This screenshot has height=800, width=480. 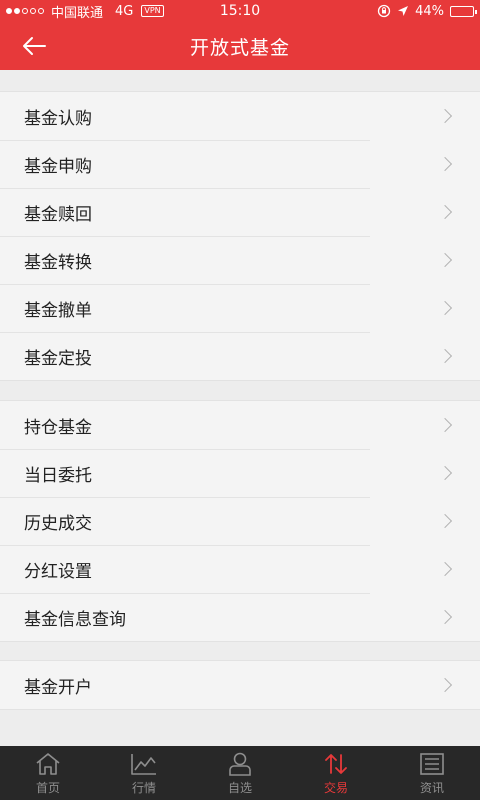 I want to click on nav-bar: 开放式基金, so click(x=240, y=46).